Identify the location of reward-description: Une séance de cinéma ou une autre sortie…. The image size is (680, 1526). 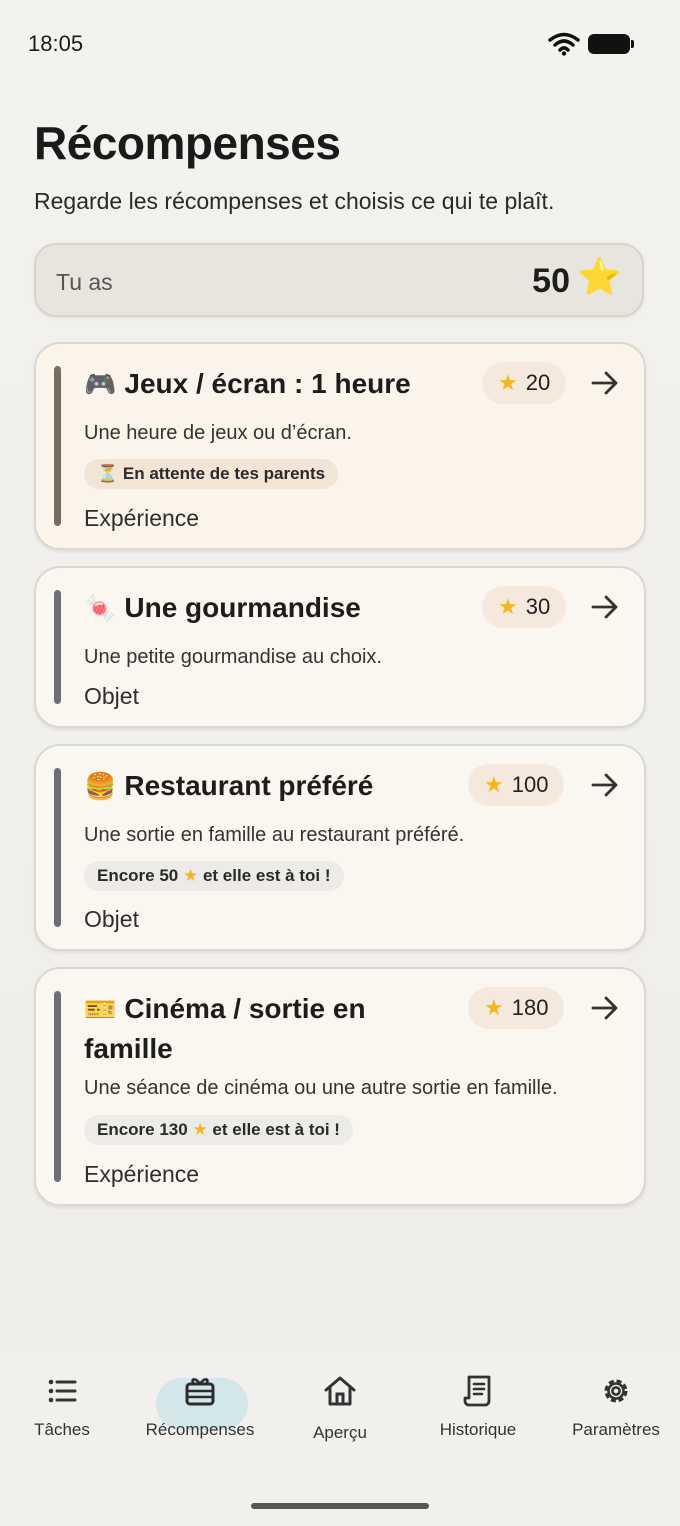
(321, 1088).